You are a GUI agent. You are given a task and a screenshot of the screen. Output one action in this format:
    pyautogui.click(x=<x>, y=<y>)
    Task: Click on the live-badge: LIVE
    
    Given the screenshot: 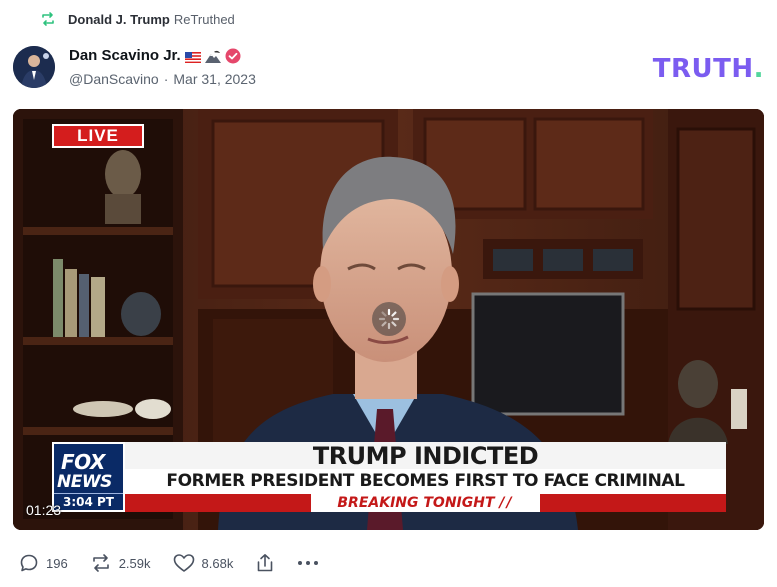 What is the action you would take?
    pyautogui.click(x=98, y=136)
    